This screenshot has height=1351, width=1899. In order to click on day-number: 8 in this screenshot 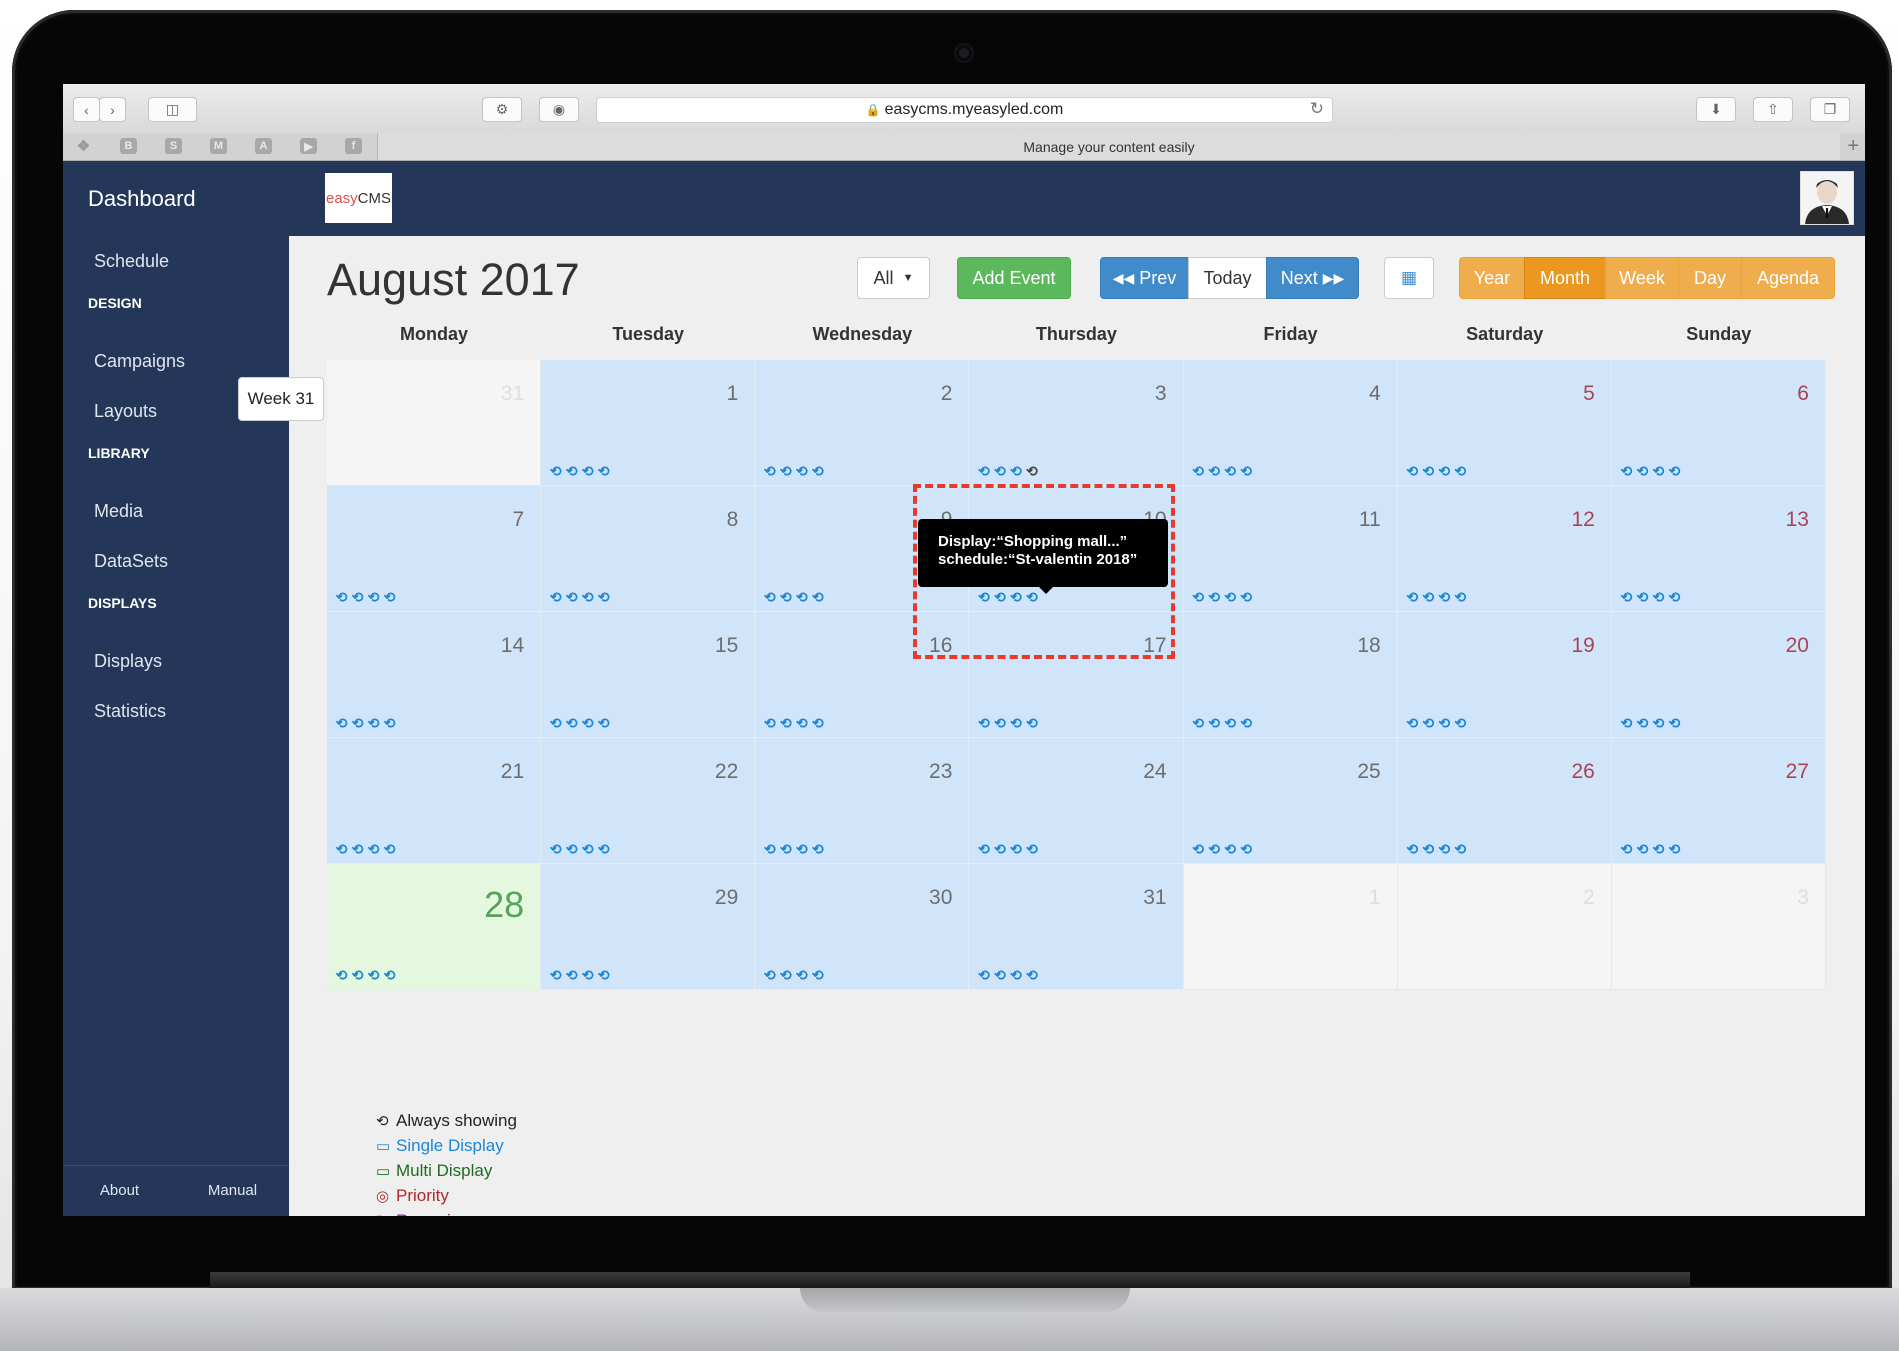, I will do `click(733, 520)`.